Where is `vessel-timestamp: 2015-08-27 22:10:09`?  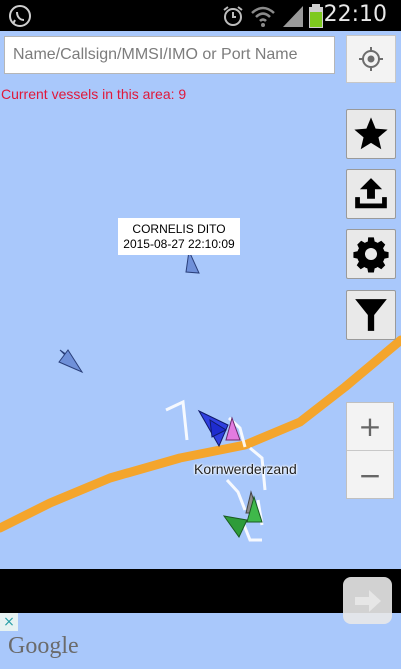 vessel-timestamp: 2015-08-27 22:10:09 is located at coordinates (179, 244).